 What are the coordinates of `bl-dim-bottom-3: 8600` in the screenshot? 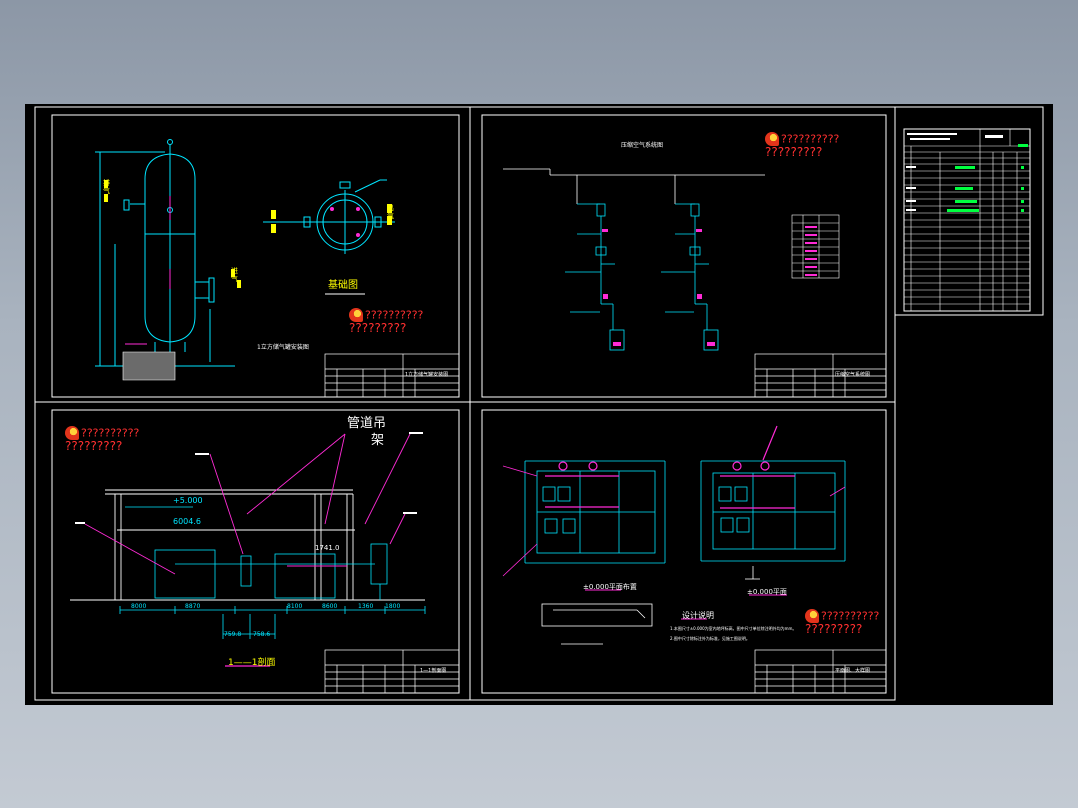 It's located at (330, 606).